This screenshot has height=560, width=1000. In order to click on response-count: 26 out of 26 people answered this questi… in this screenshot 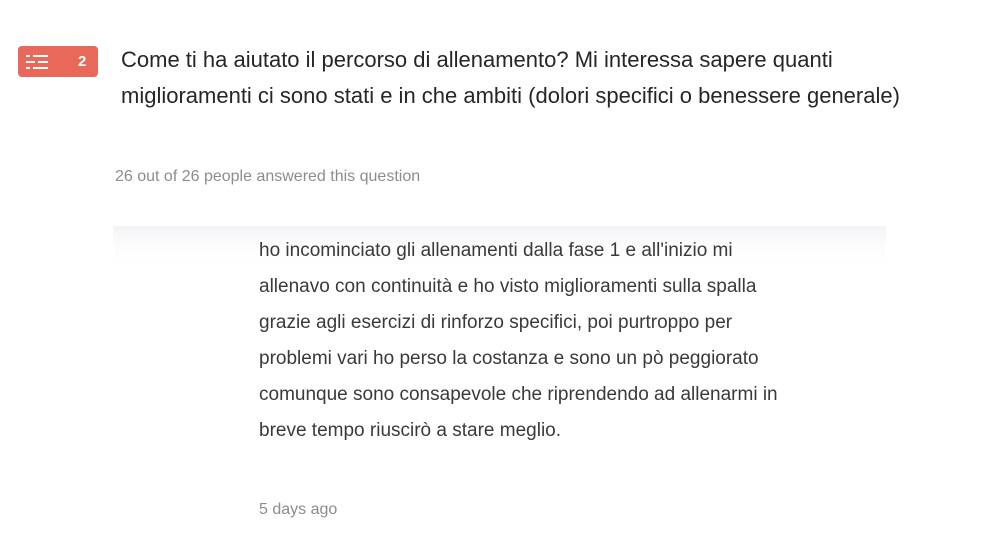, I will do `click(268, 176)`.